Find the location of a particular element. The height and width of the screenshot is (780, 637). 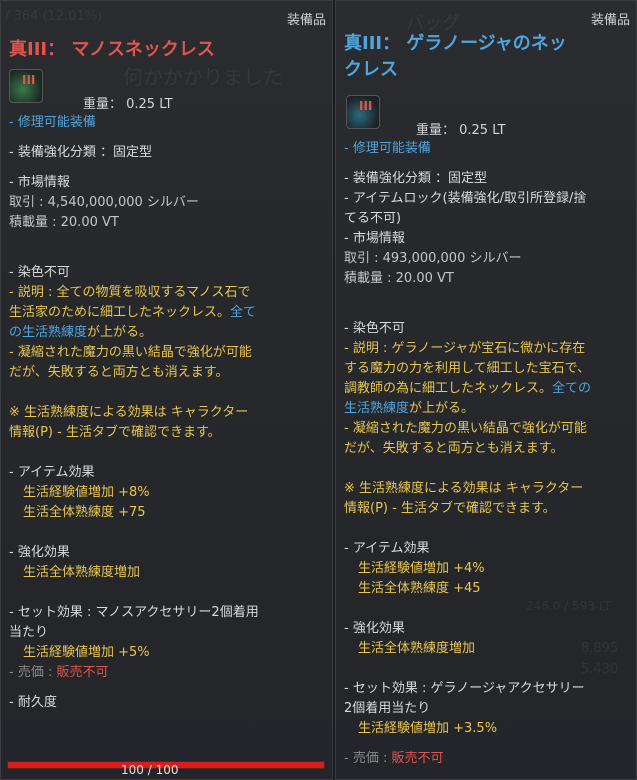

ghost-weight-text: / 364 (12.01%) is located at coordinates (54, 16).